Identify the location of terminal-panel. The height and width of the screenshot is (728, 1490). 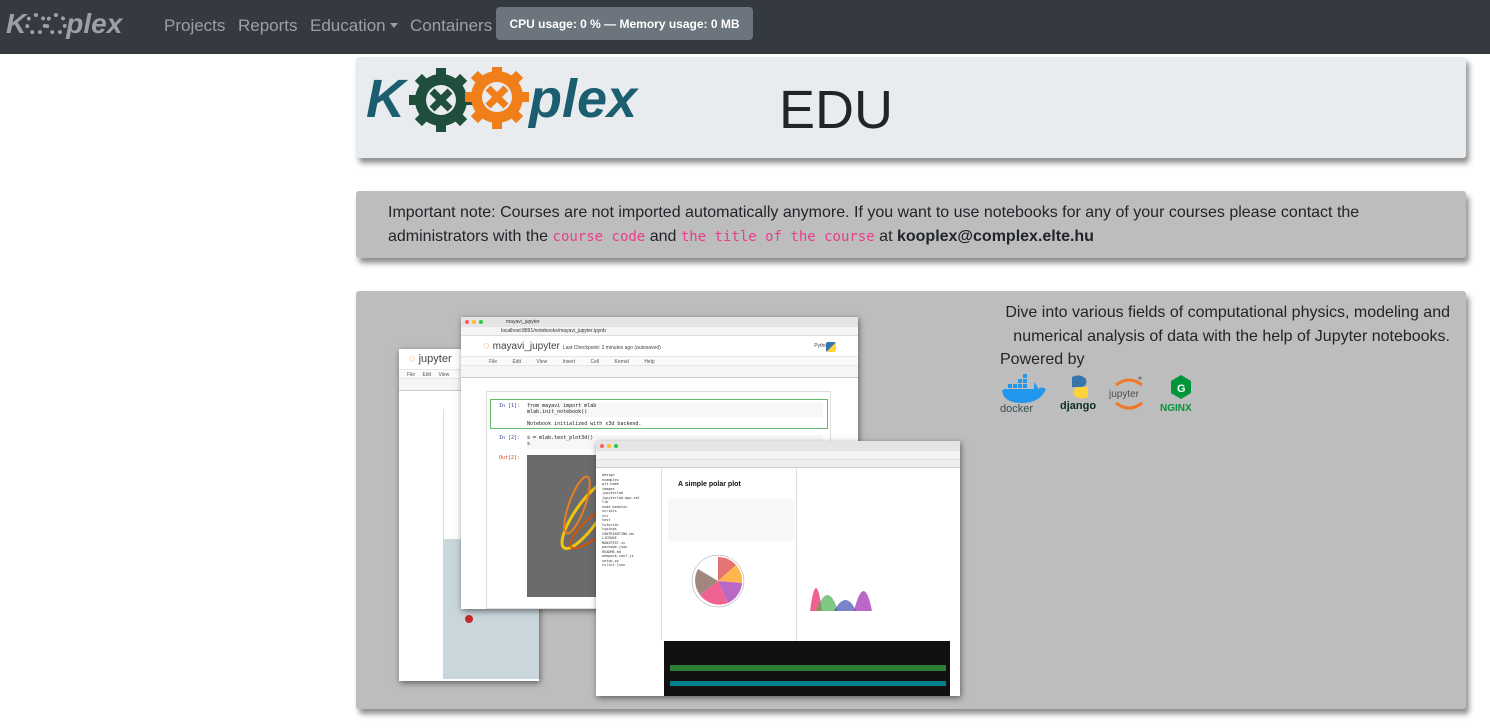
(807, 668).